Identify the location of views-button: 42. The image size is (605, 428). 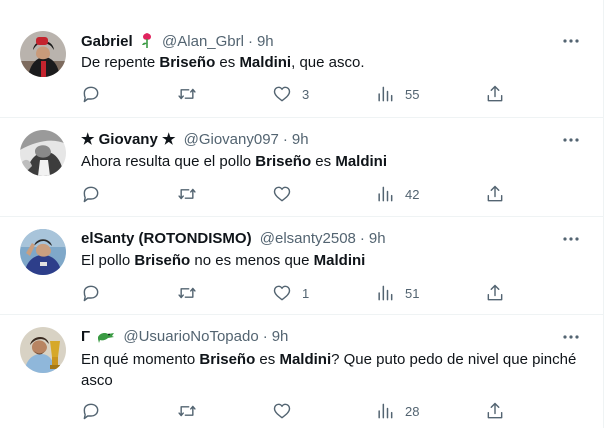
(397, 194).